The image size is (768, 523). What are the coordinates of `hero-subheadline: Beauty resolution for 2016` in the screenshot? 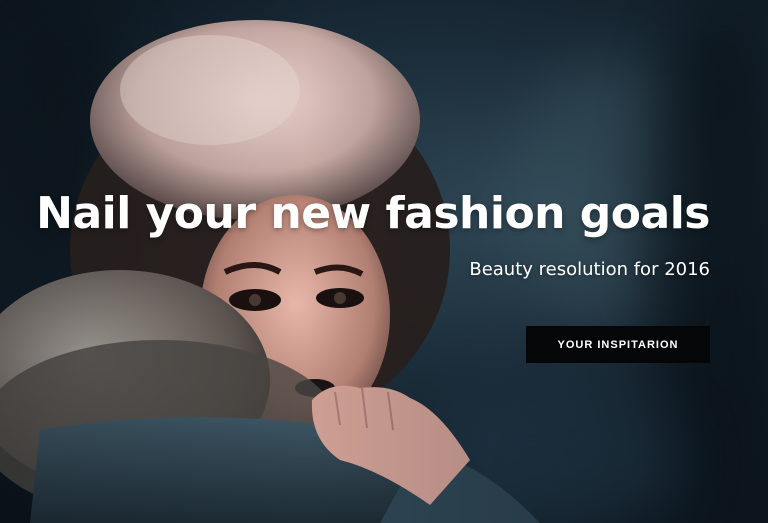 It's located at (589, 269).